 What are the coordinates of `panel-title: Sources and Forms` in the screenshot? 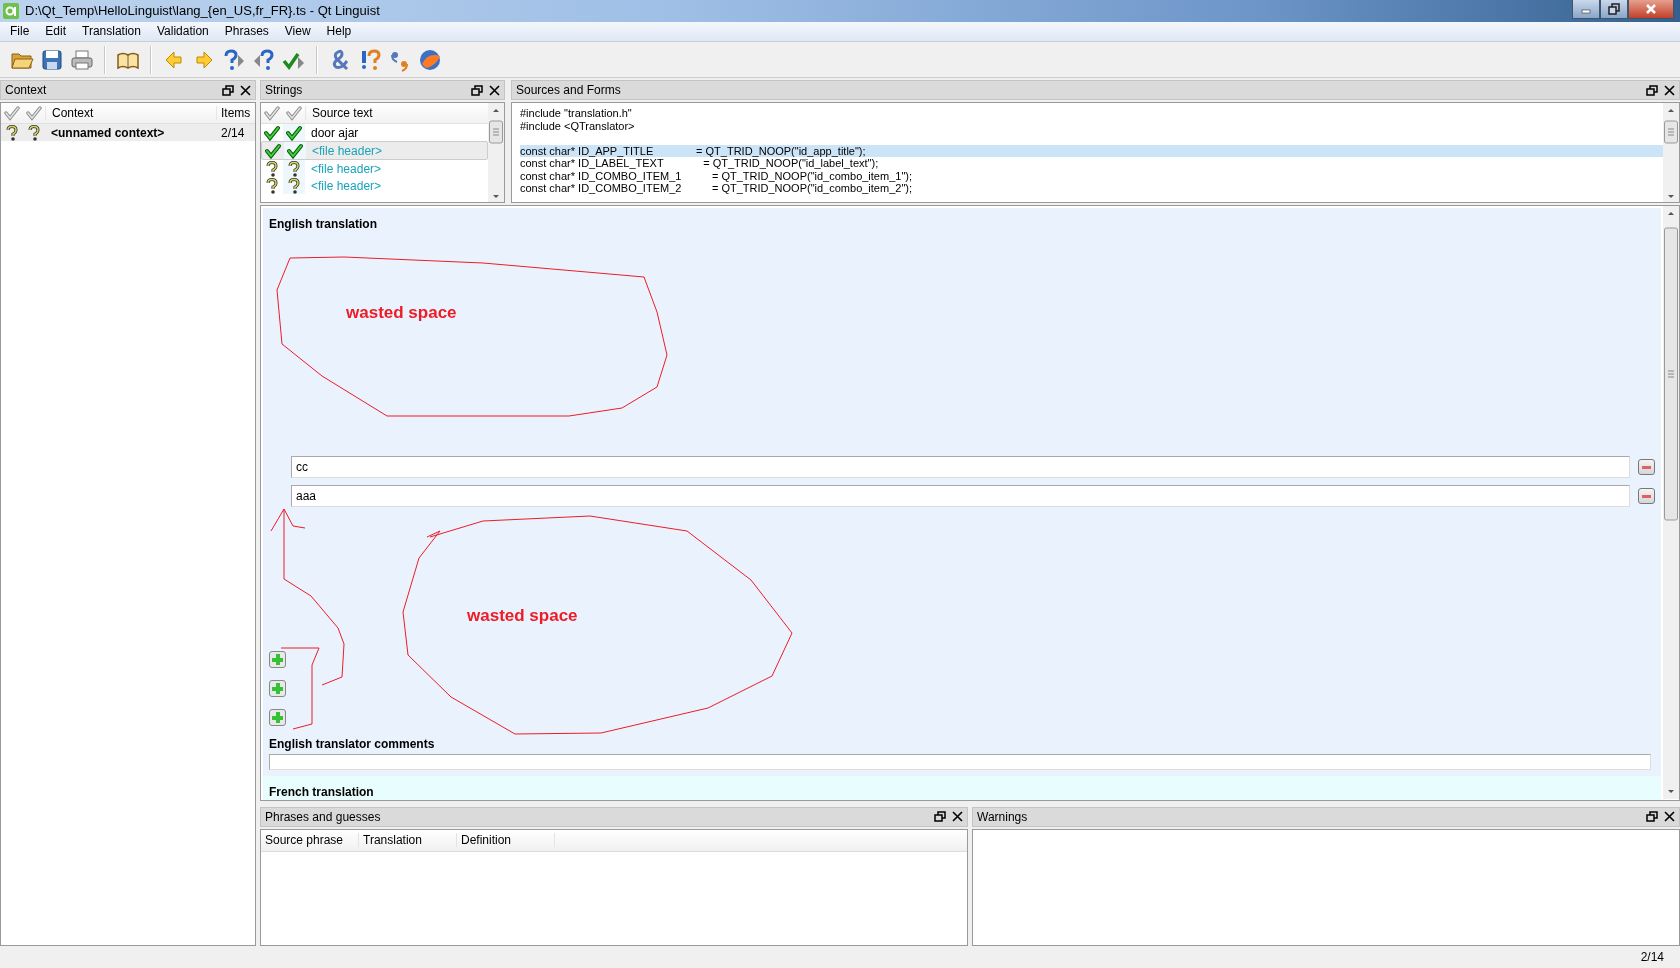 It's located at (569, 90).